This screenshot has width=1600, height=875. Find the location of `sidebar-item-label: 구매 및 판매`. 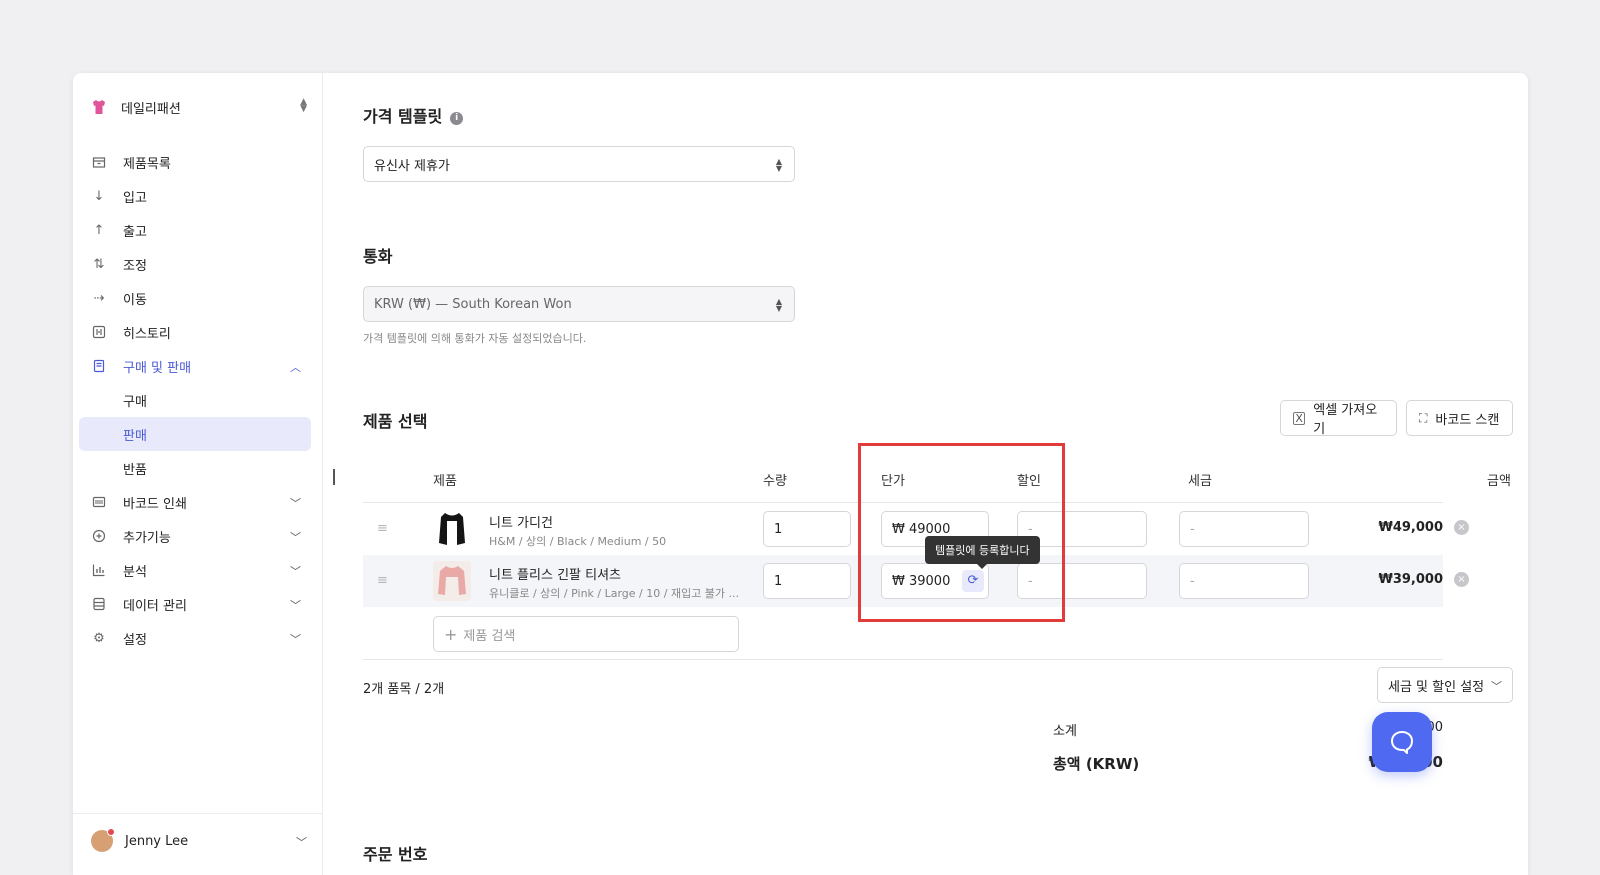

sidebar-item-label: 구매 및 판매 is located at coordinates (157, 368).